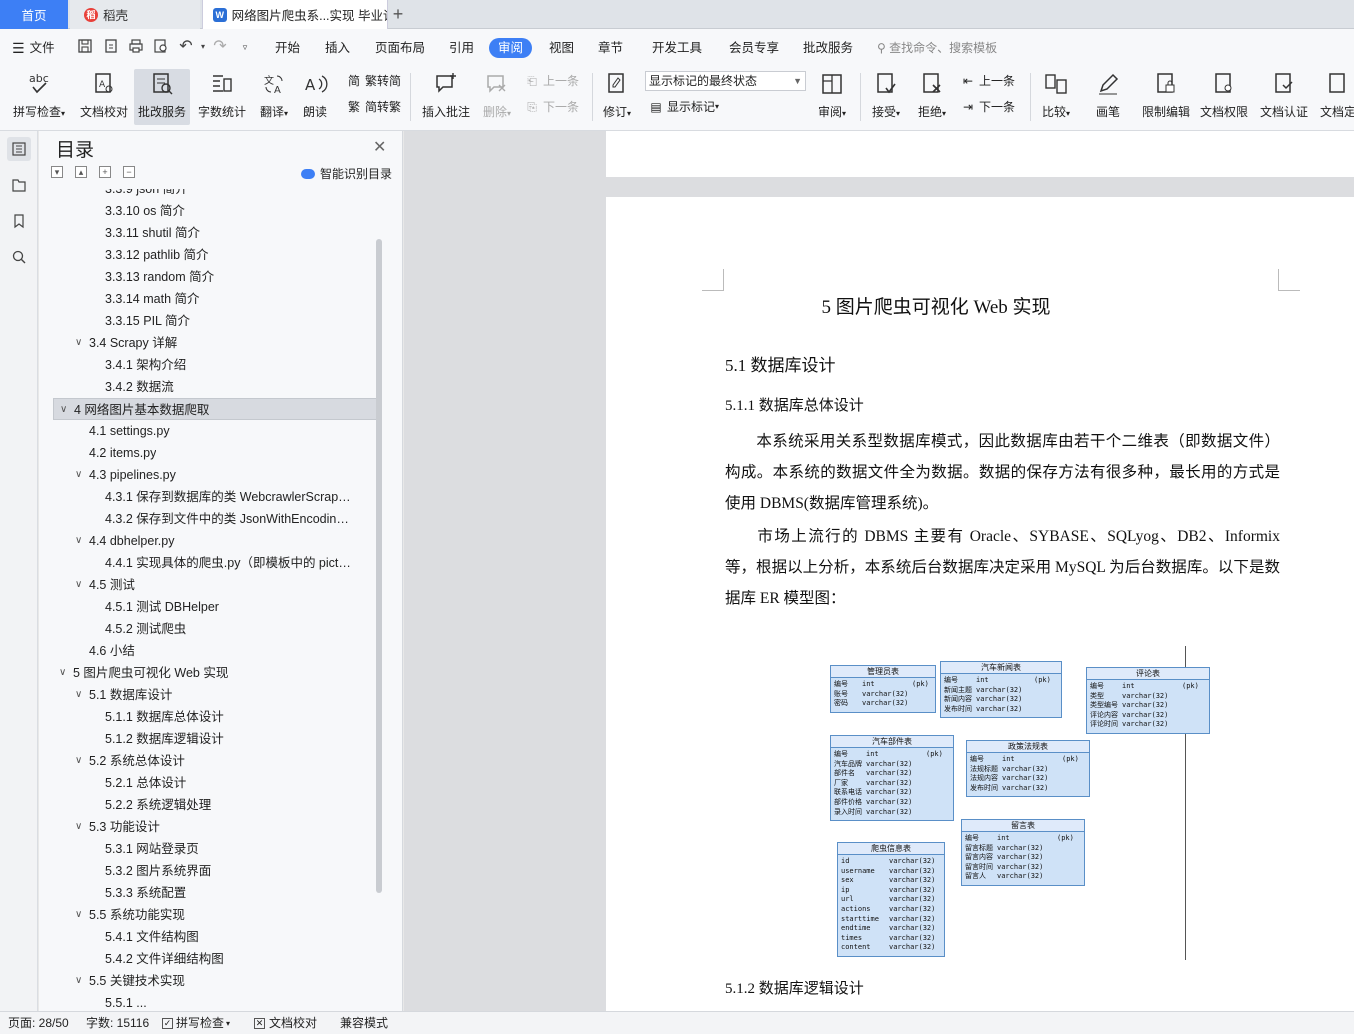 This screenshot has height=1034, width=1354. What do you see at coordinates (222, 97) in the screenshot?
I see `word-count-button: 字数统计` at bounding box center [222, 97].